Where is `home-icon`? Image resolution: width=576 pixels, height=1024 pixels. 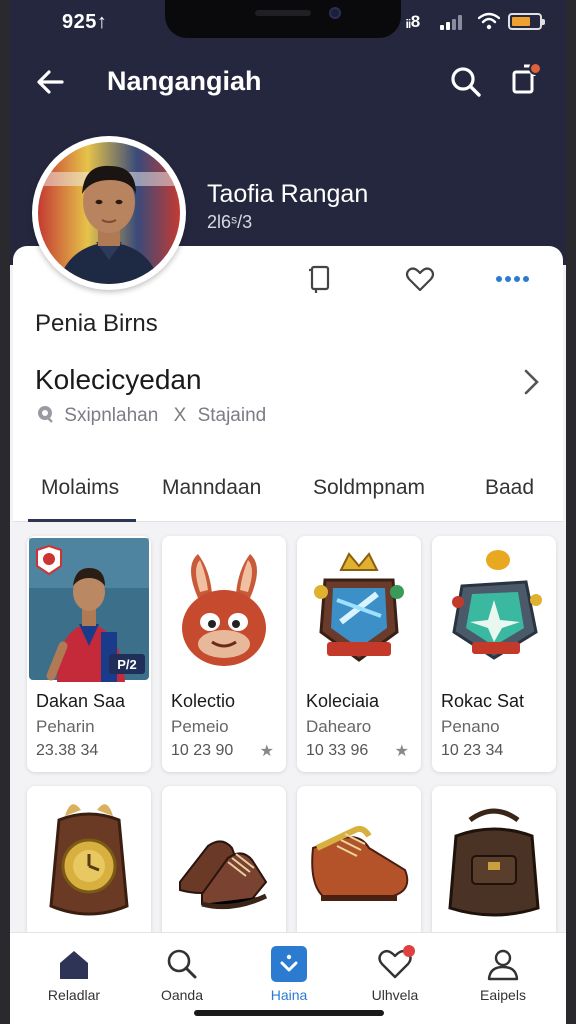
home-icon is located at coordinates (74, 965).